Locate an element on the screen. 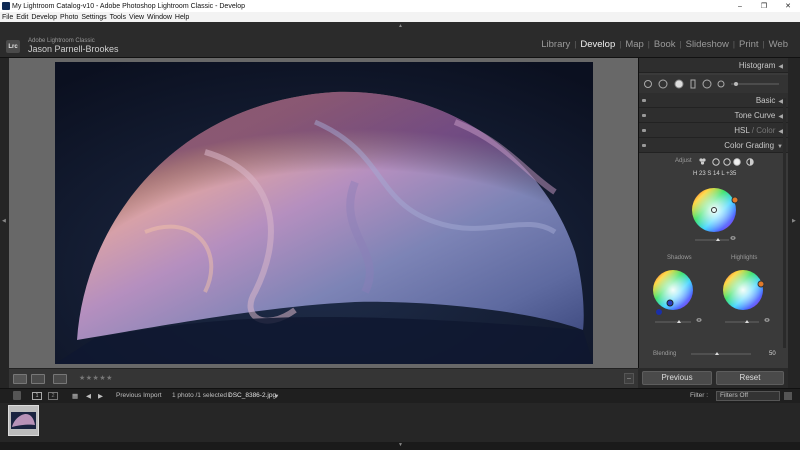 This screenshot has height=450, width=800. left-panel-toggle-icon: ◀ is located at coordinates (4, 221).